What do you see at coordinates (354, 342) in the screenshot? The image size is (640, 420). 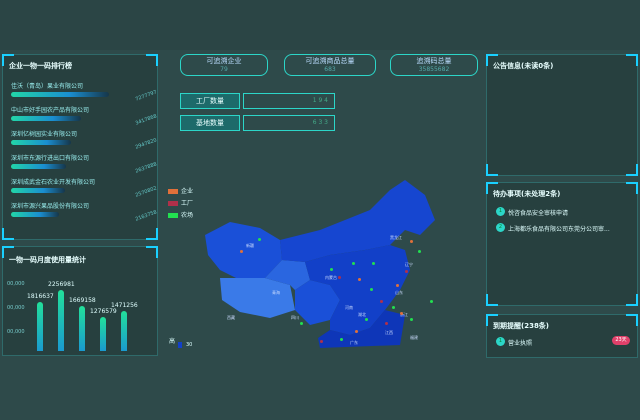 I see `map-region-label: 广东` at bounding box center [354, 342].